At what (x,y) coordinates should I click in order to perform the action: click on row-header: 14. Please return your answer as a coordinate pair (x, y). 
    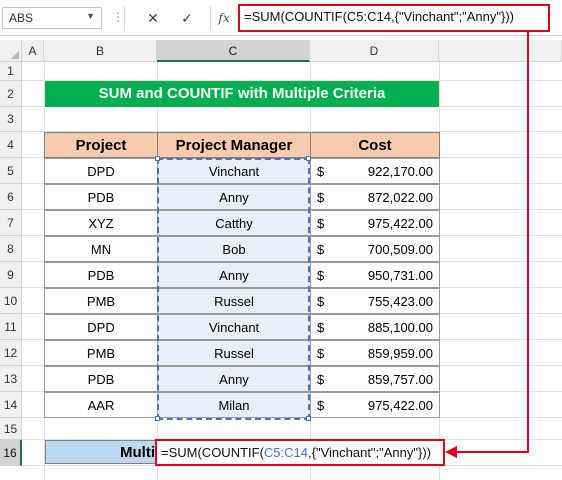
    Looking at the image, I should click on (11, 405).